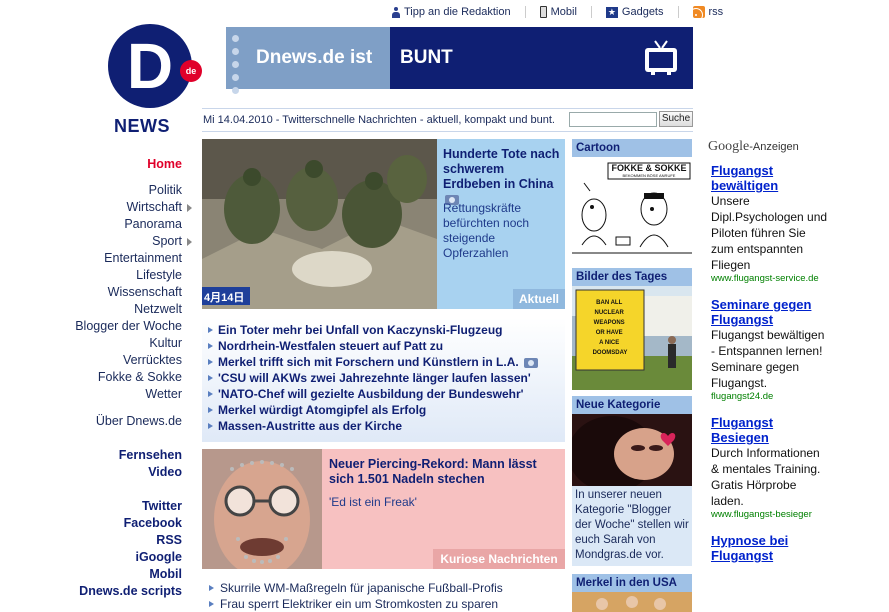  Describe the element at coordinates (661, 57) in the screenshot. I see `tv-icon` at that location.